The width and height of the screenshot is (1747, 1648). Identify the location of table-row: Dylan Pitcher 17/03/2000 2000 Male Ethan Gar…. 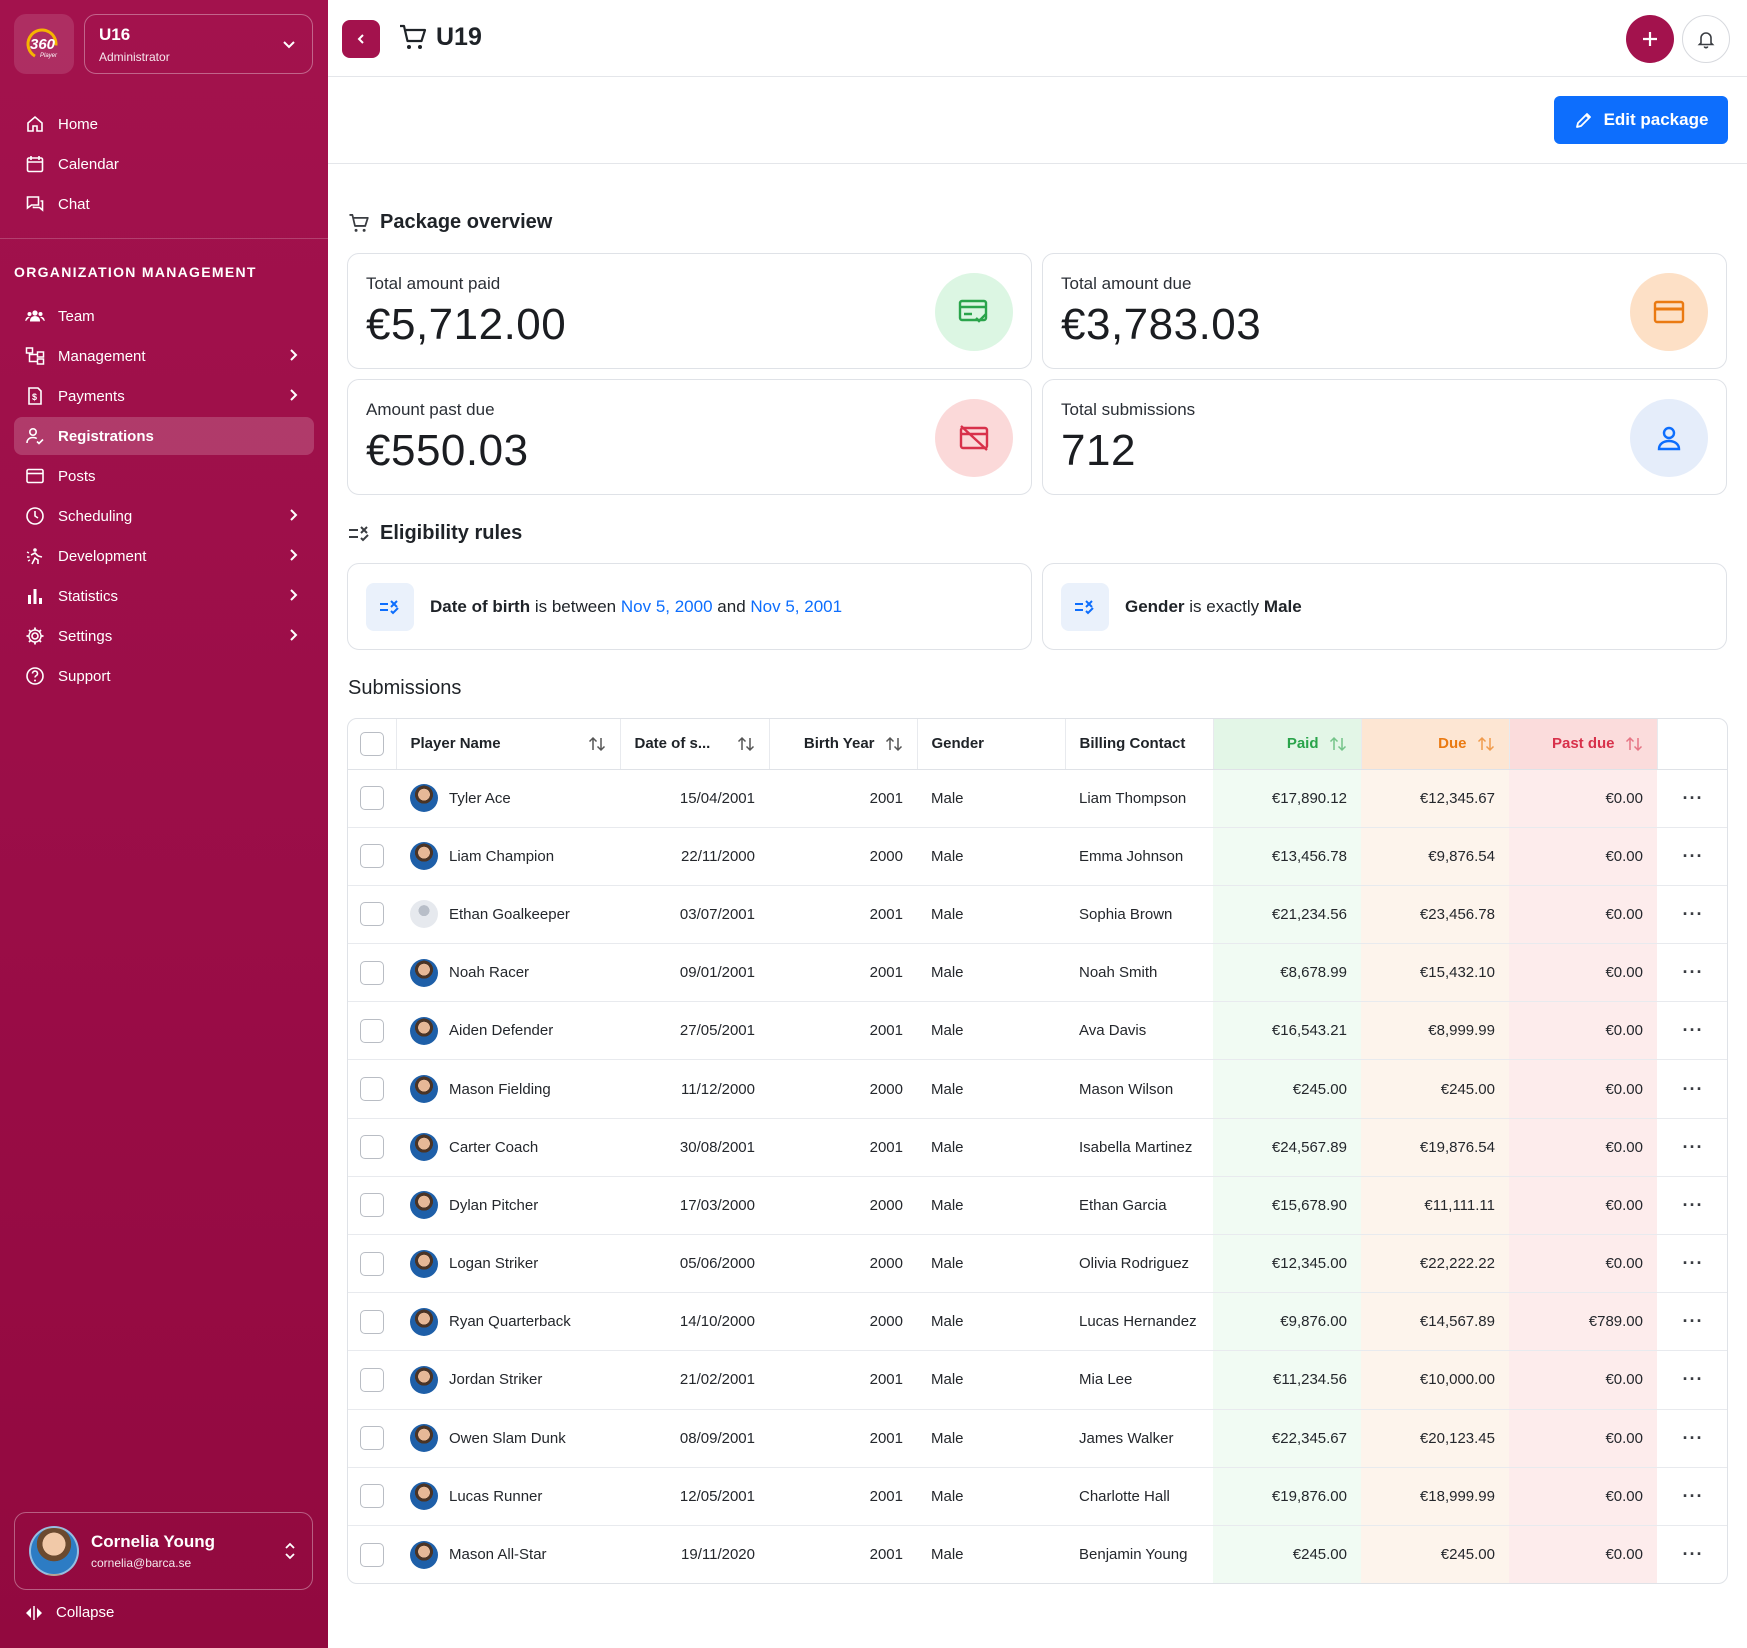
(1037, 1206).